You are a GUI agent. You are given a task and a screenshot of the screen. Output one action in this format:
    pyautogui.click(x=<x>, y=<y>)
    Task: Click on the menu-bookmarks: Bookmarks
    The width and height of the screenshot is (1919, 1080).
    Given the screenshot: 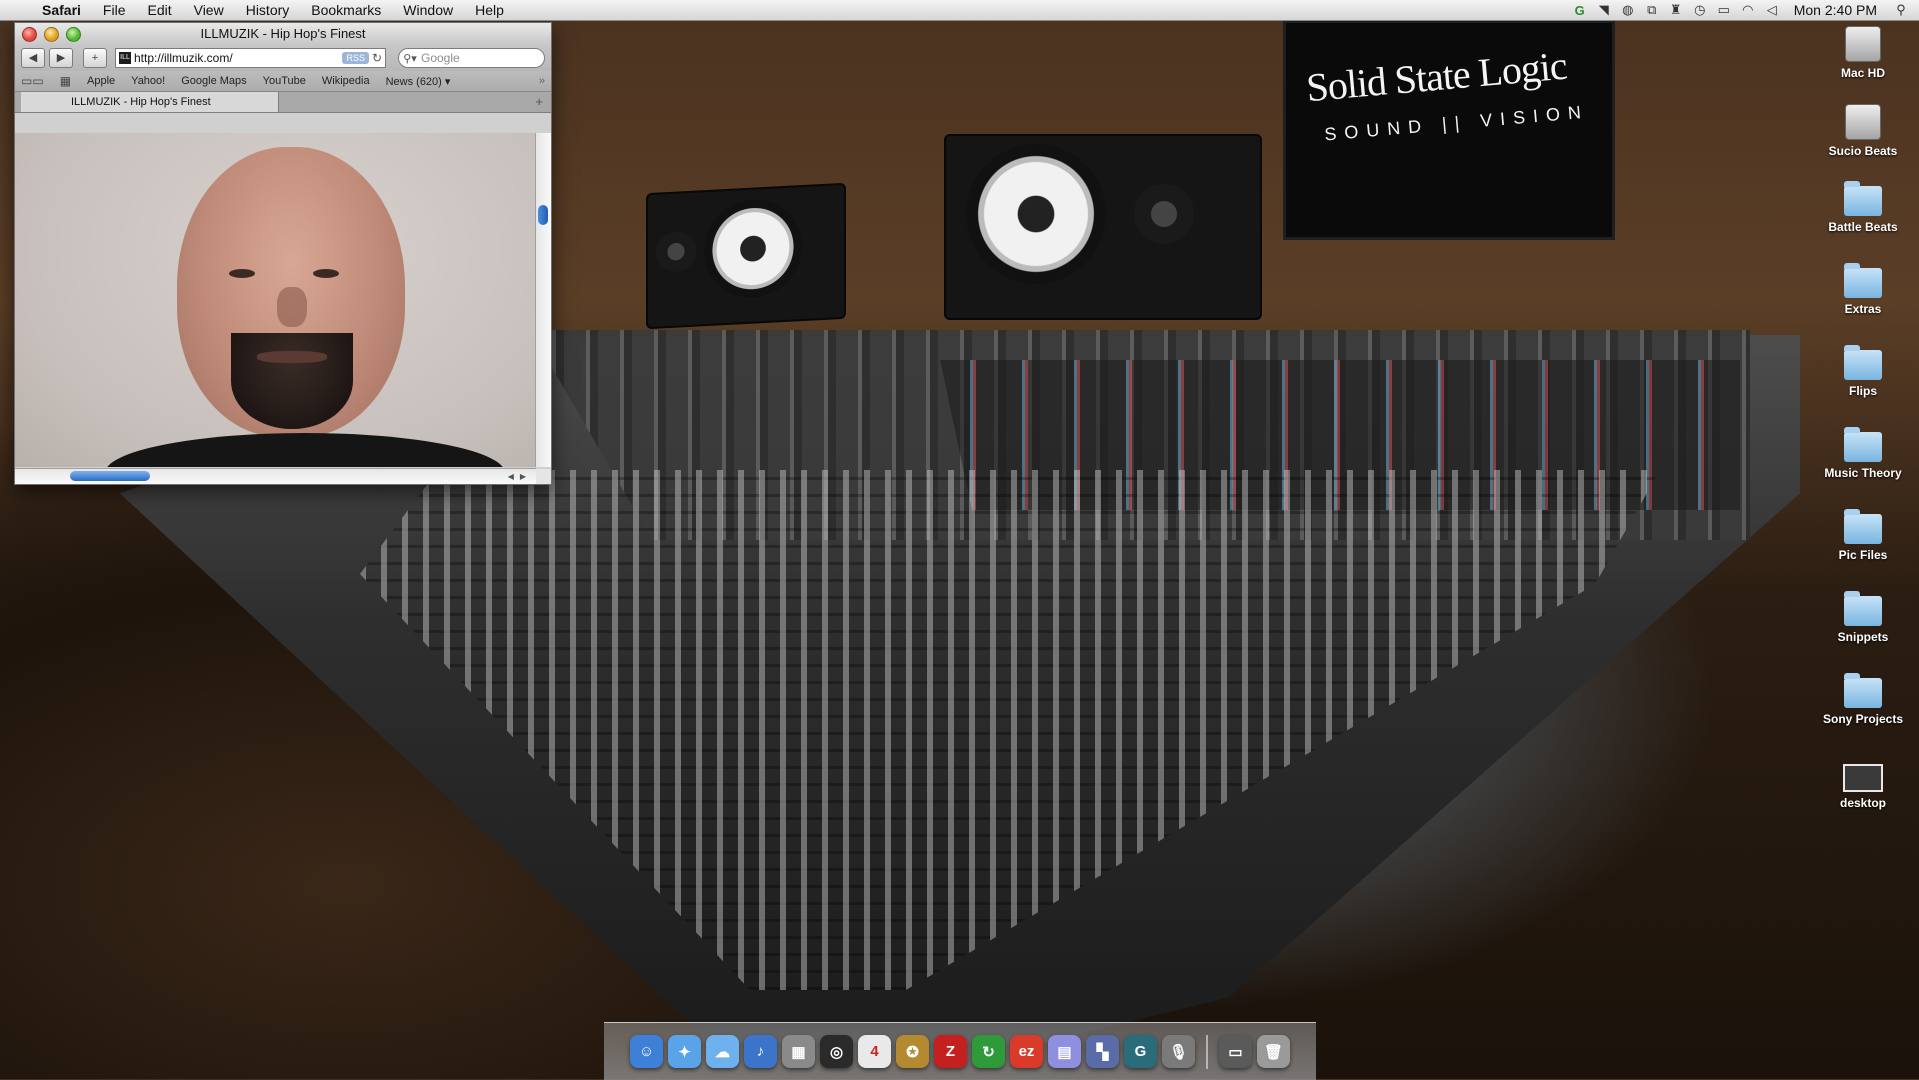 What is the action you would take?
    pyautogui.click(x=346, y=10)
    